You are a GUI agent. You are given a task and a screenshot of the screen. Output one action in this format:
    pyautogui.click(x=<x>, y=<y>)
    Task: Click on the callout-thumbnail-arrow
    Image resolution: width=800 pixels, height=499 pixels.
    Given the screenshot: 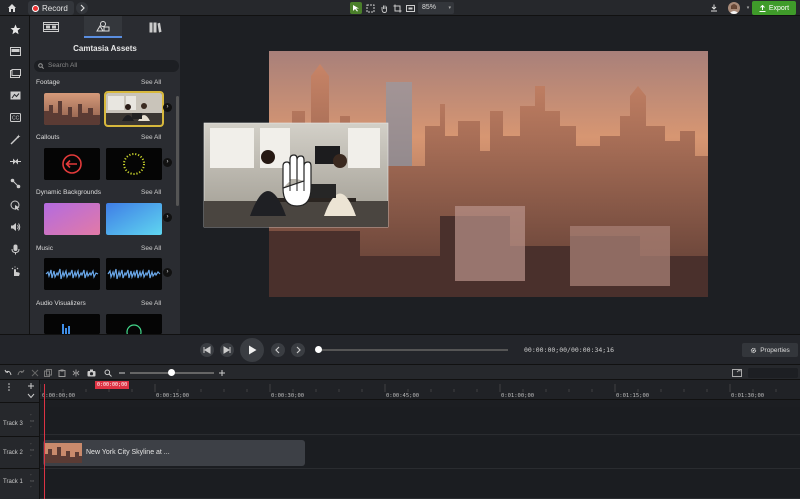 What is the action you would take?
    pyautogui.click(x=72, y=164)
    